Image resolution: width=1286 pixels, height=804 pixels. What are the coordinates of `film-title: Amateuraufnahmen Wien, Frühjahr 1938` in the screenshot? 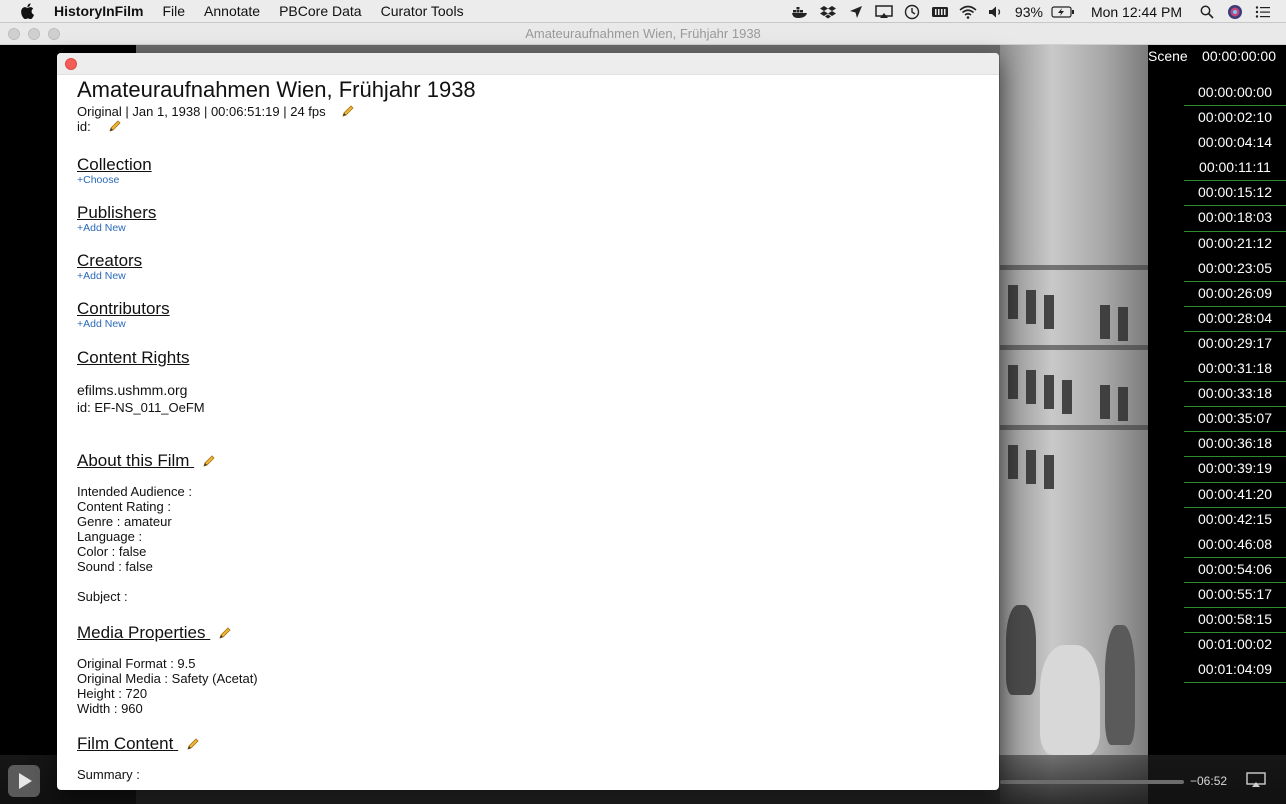 It's located at (276, 89).